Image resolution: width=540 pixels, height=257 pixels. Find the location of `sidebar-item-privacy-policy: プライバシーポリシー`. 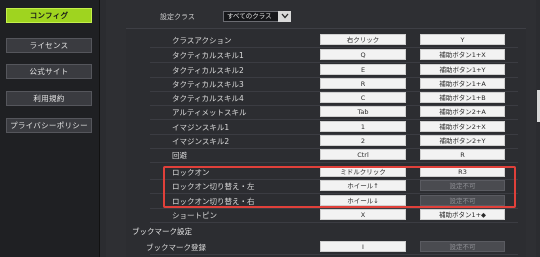

sidebar-item-privacy-policy: プライバシーポリシー is located at coordinates (49, 125).